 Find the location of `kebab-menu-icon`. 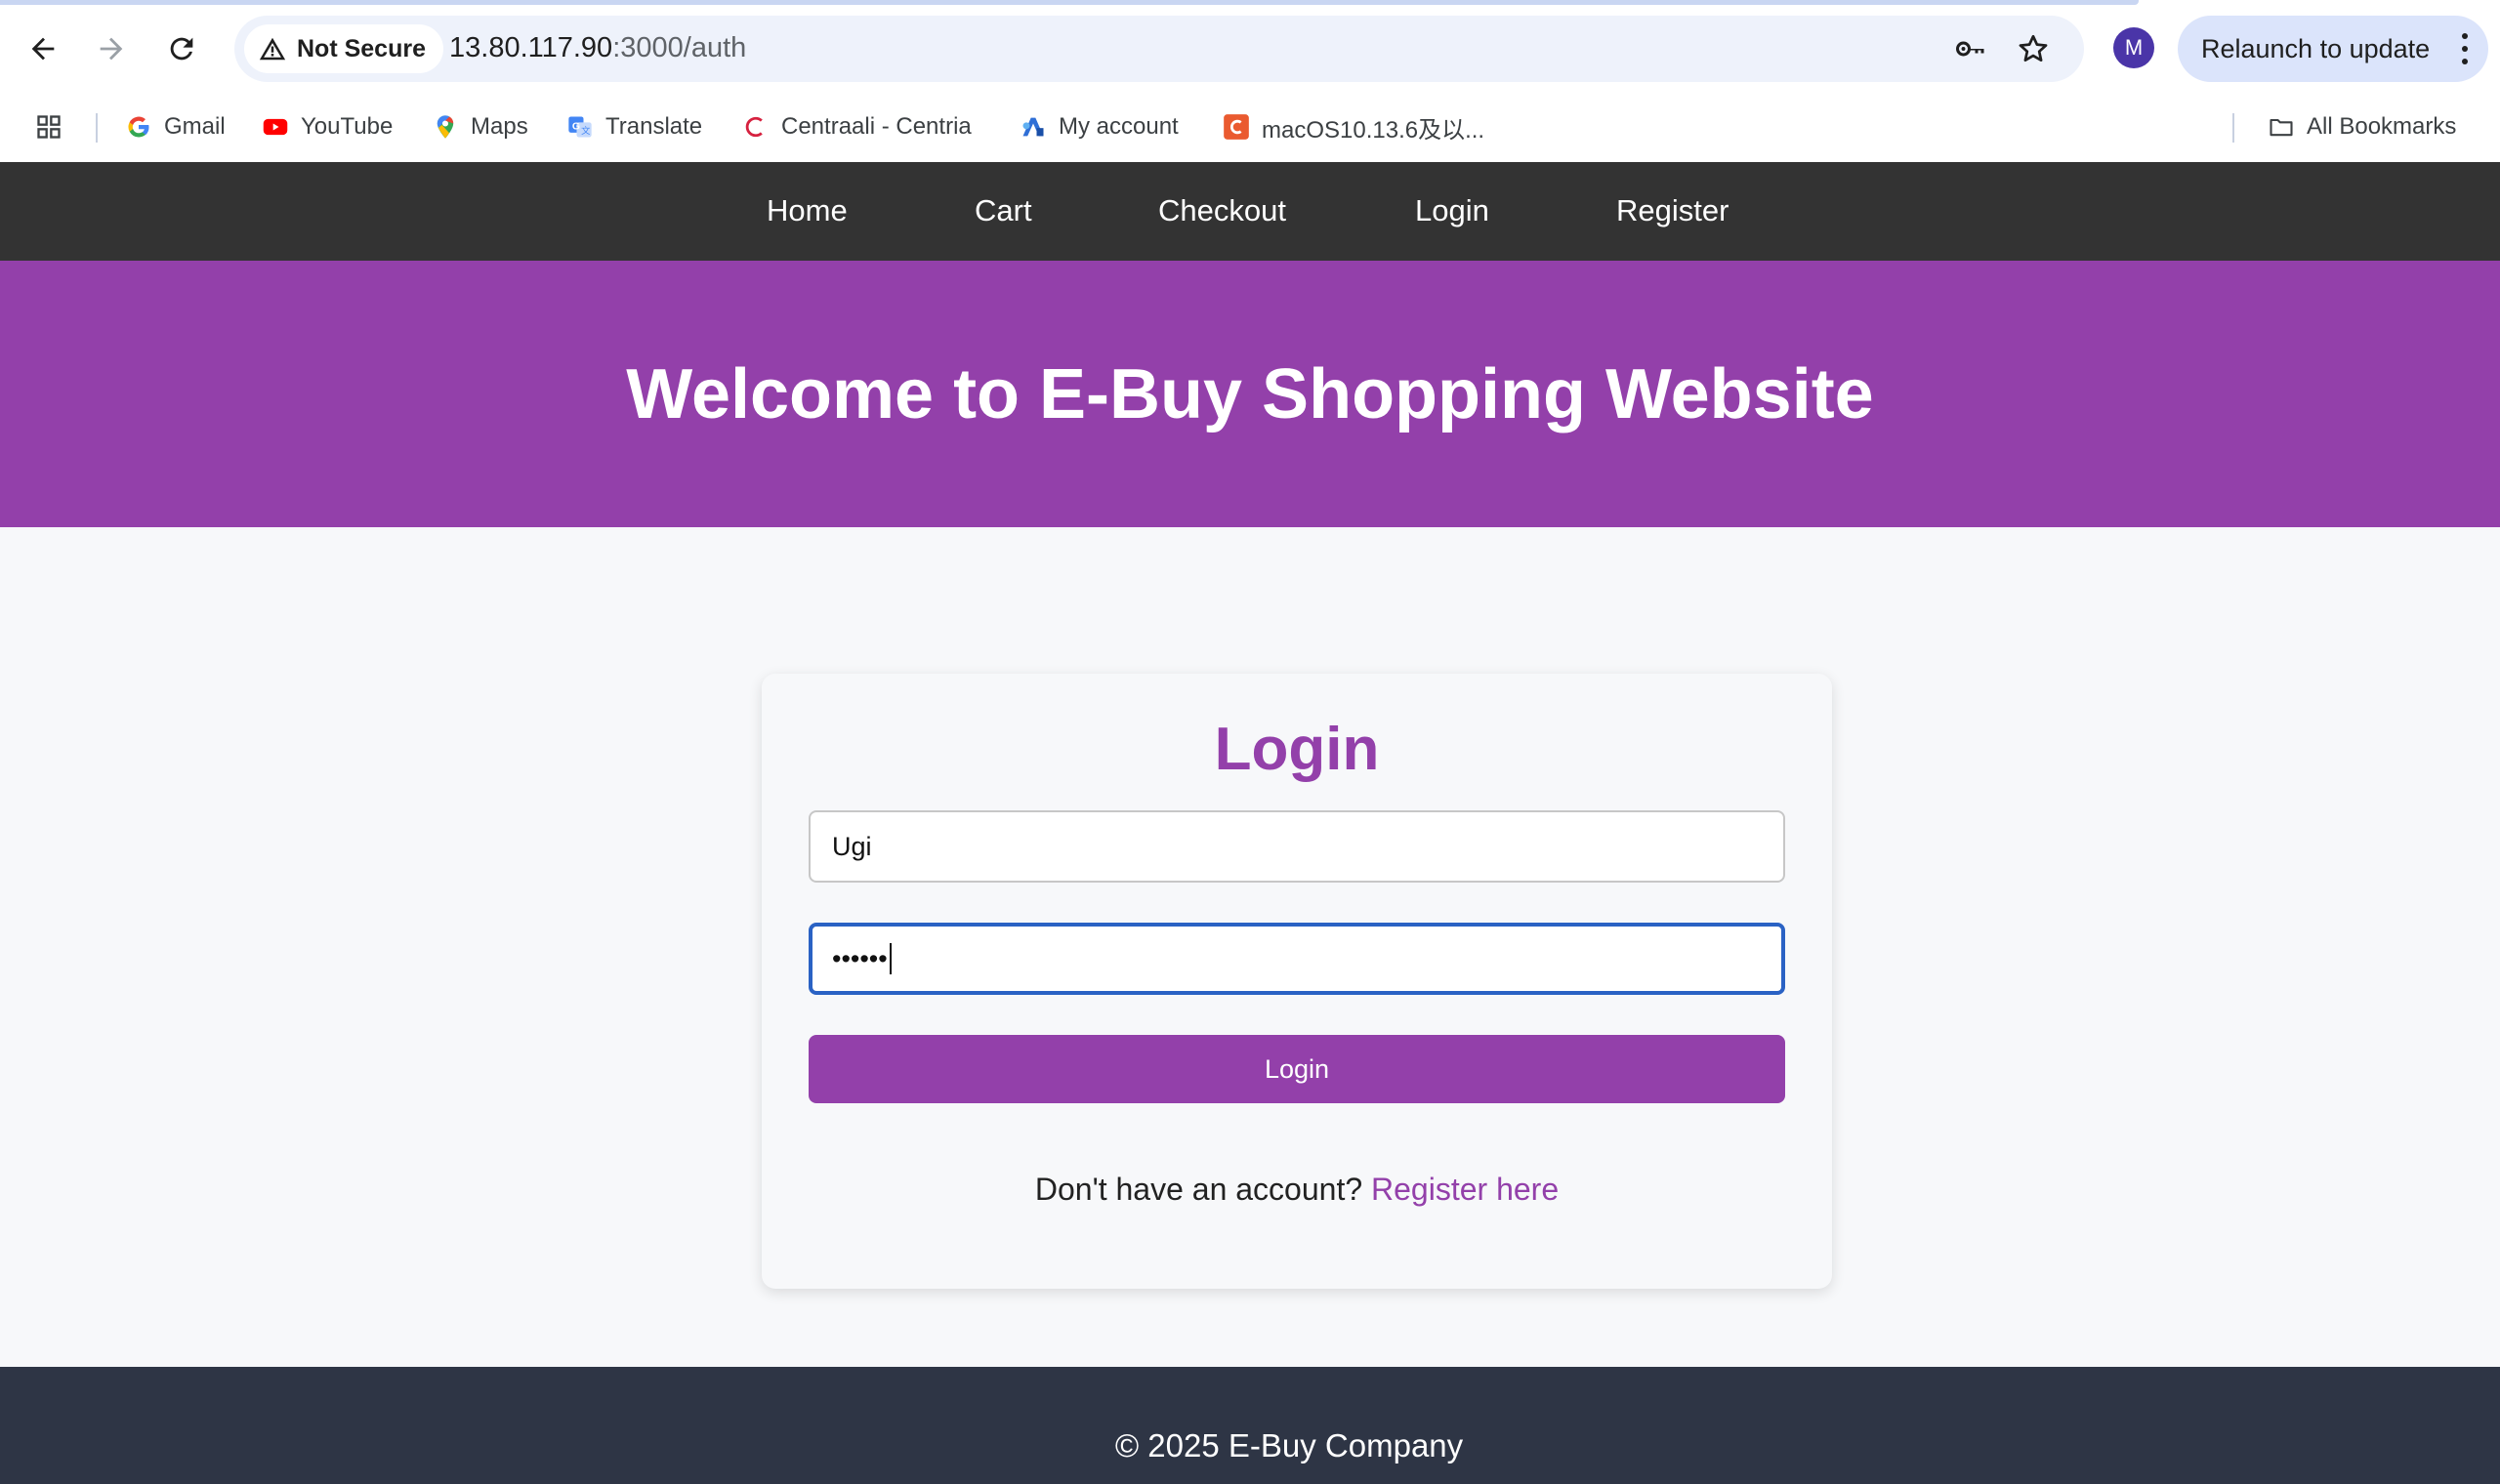

kebab-menu-icon is located at coordinates (2465, 49).